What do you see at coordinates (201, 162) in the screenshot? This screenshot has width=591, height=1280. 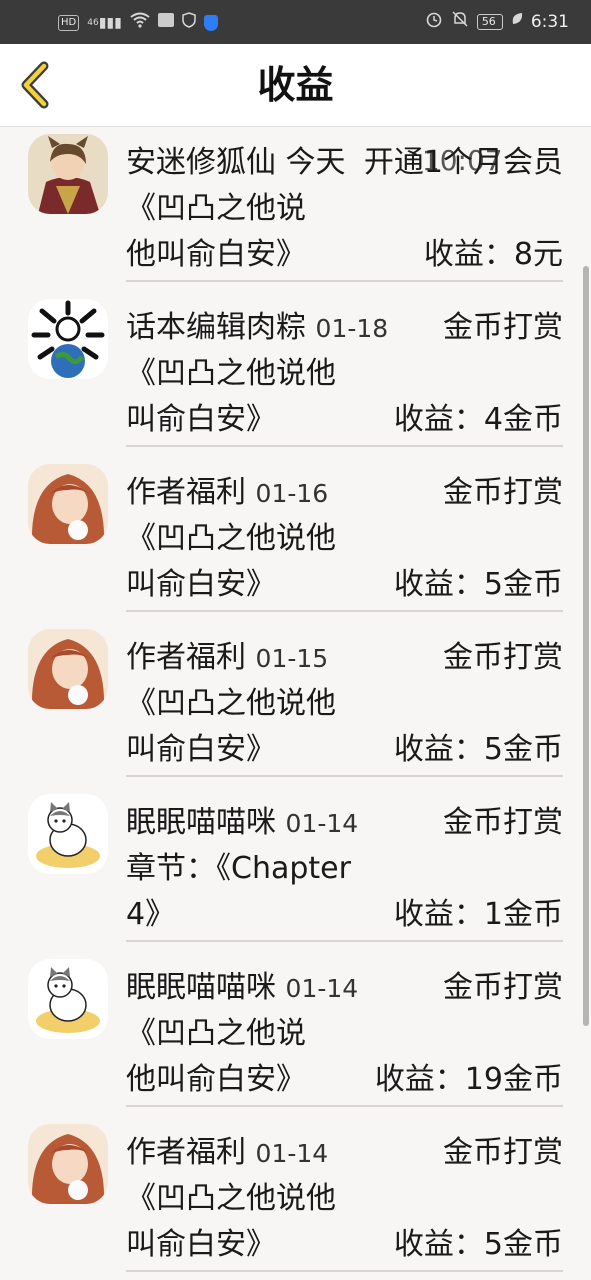 I see `entry-name: 安迷修狐仙` at bounding box center [201, 162].